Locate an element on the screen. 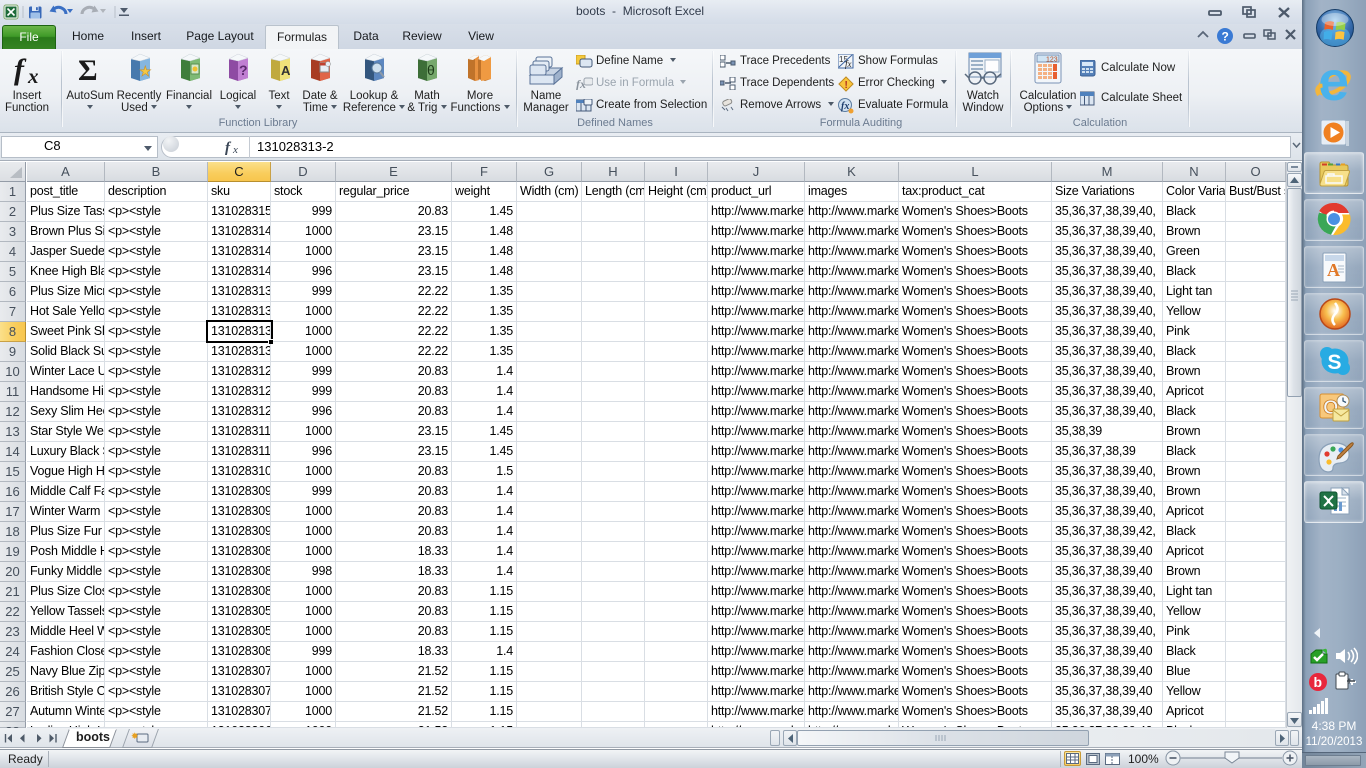  svg-text: θ is located at coordinates (431, 70).